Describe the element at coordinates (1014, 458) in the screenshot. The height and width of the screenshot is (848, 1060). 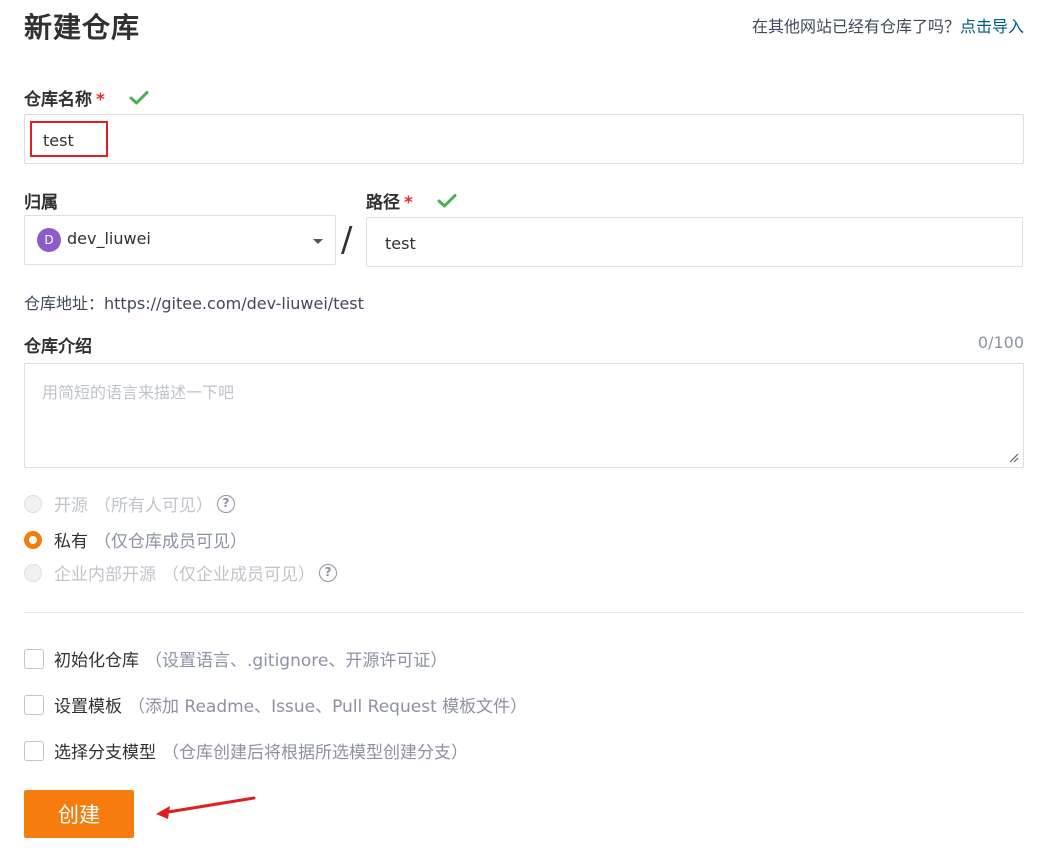
I see `resize-grip-icon` at that location.